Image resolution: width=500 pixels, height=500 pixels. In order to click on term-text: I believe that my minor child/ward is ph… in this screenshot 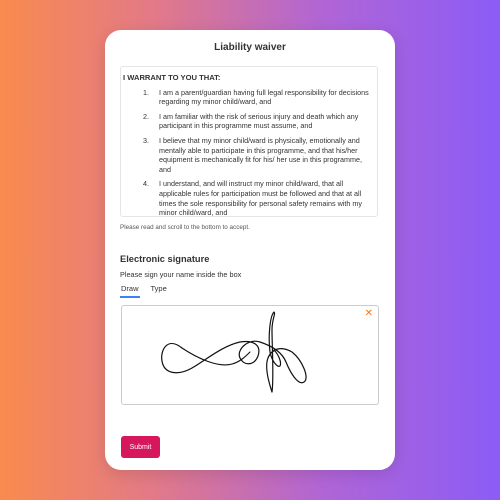, I will do `click(260, 154)`.